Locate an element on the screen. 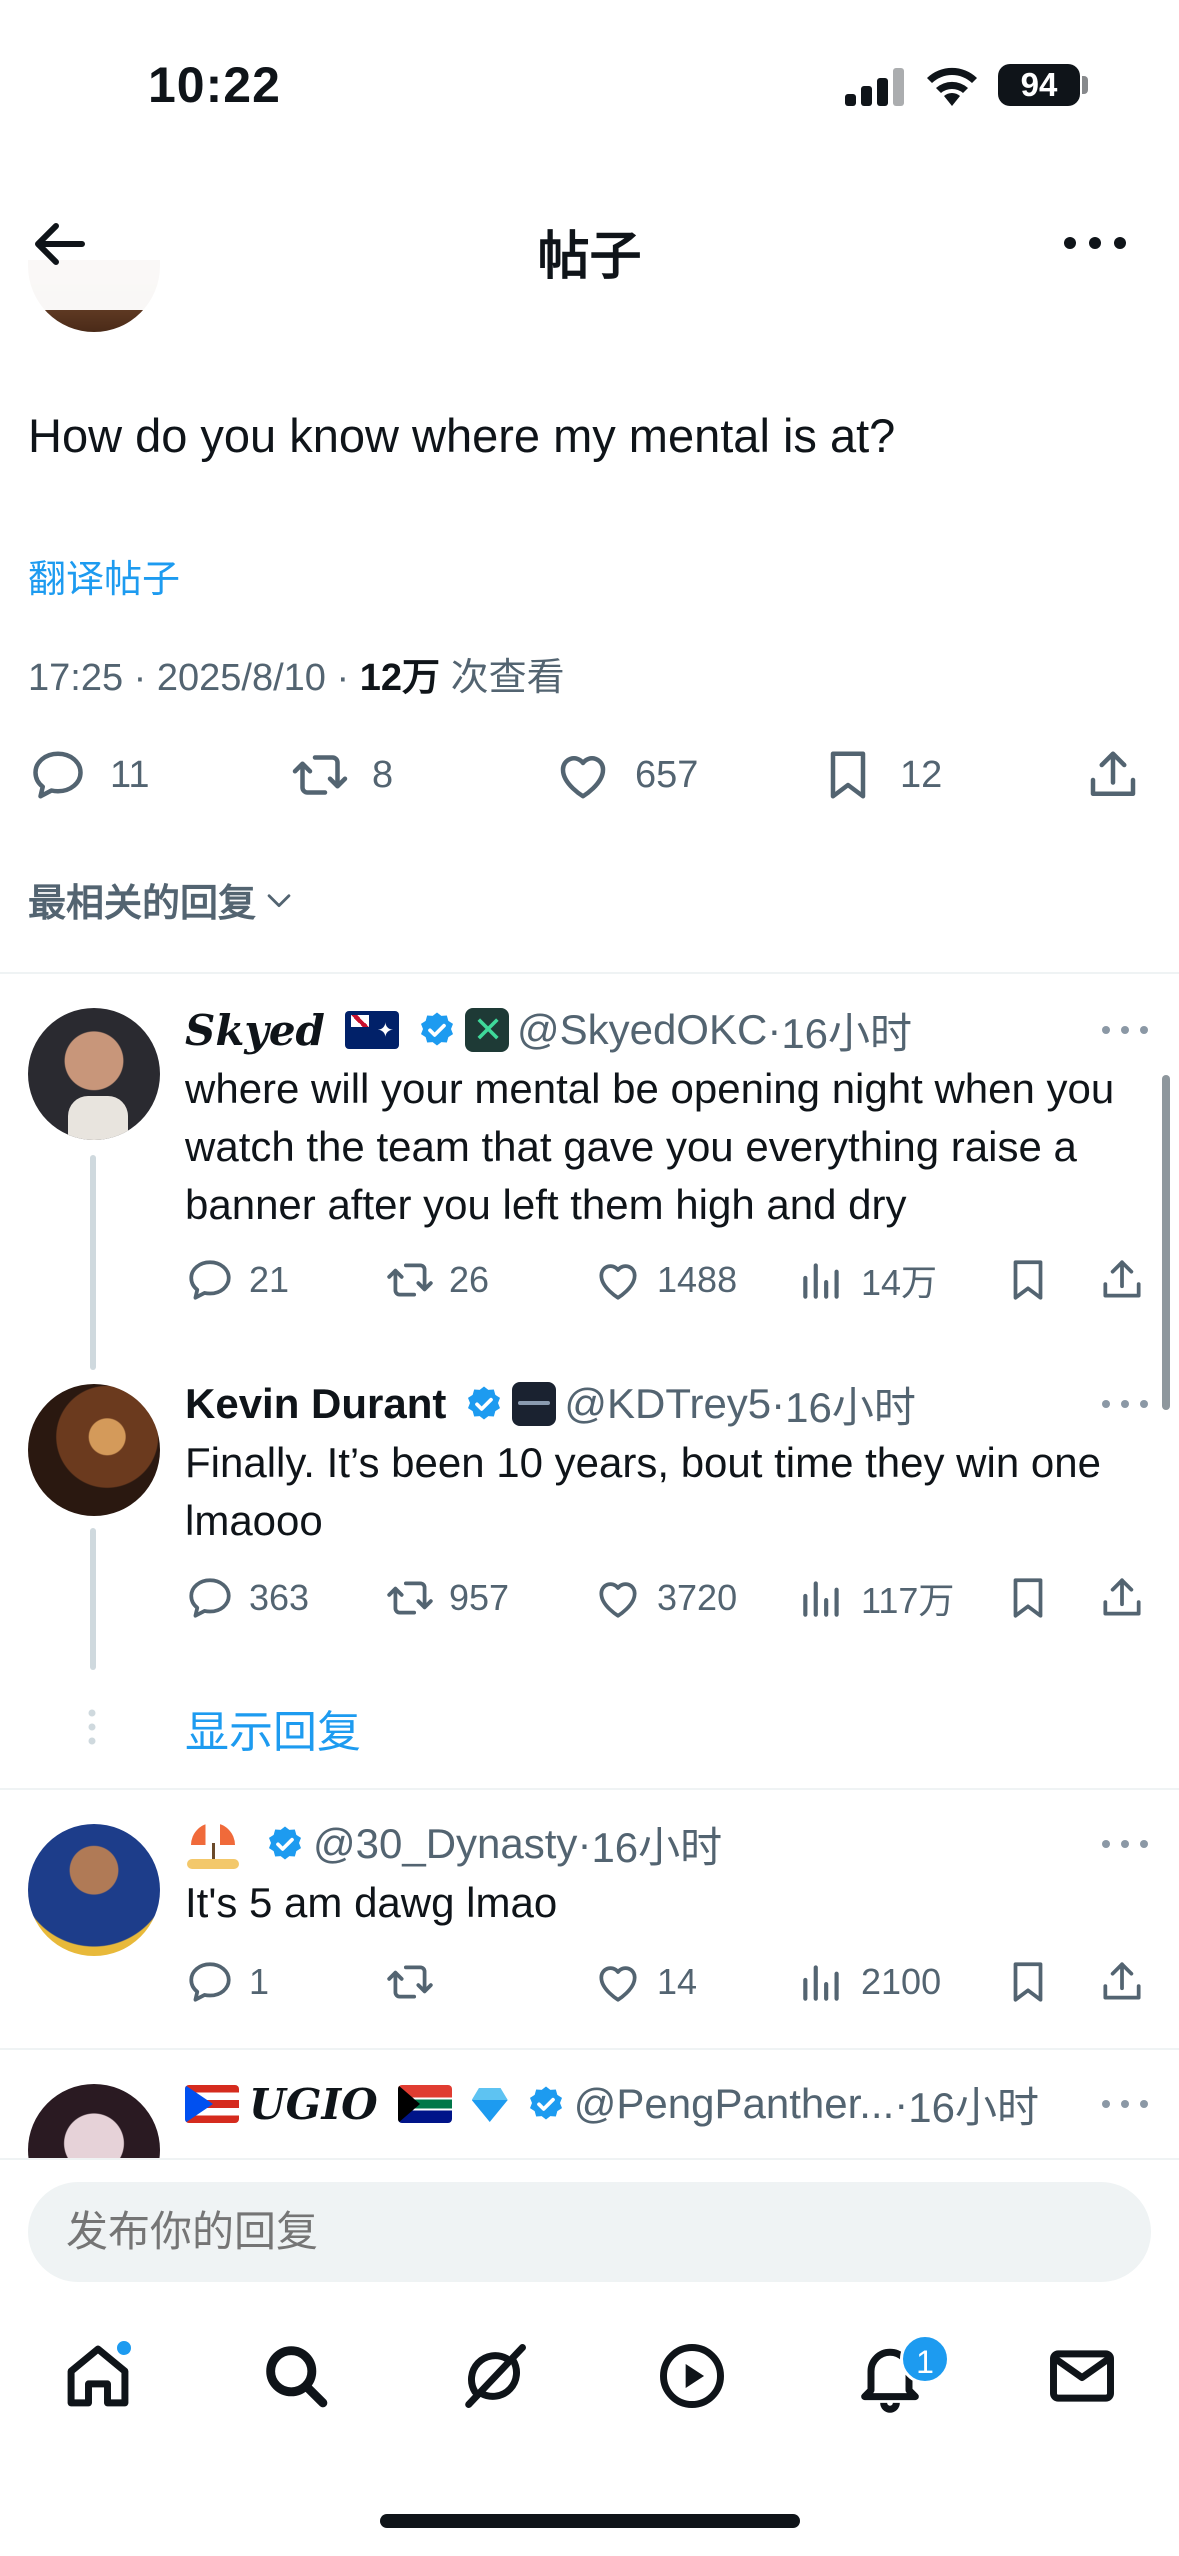  reply-handle: @30_Dynasty is located at coordinates (445, 1844).